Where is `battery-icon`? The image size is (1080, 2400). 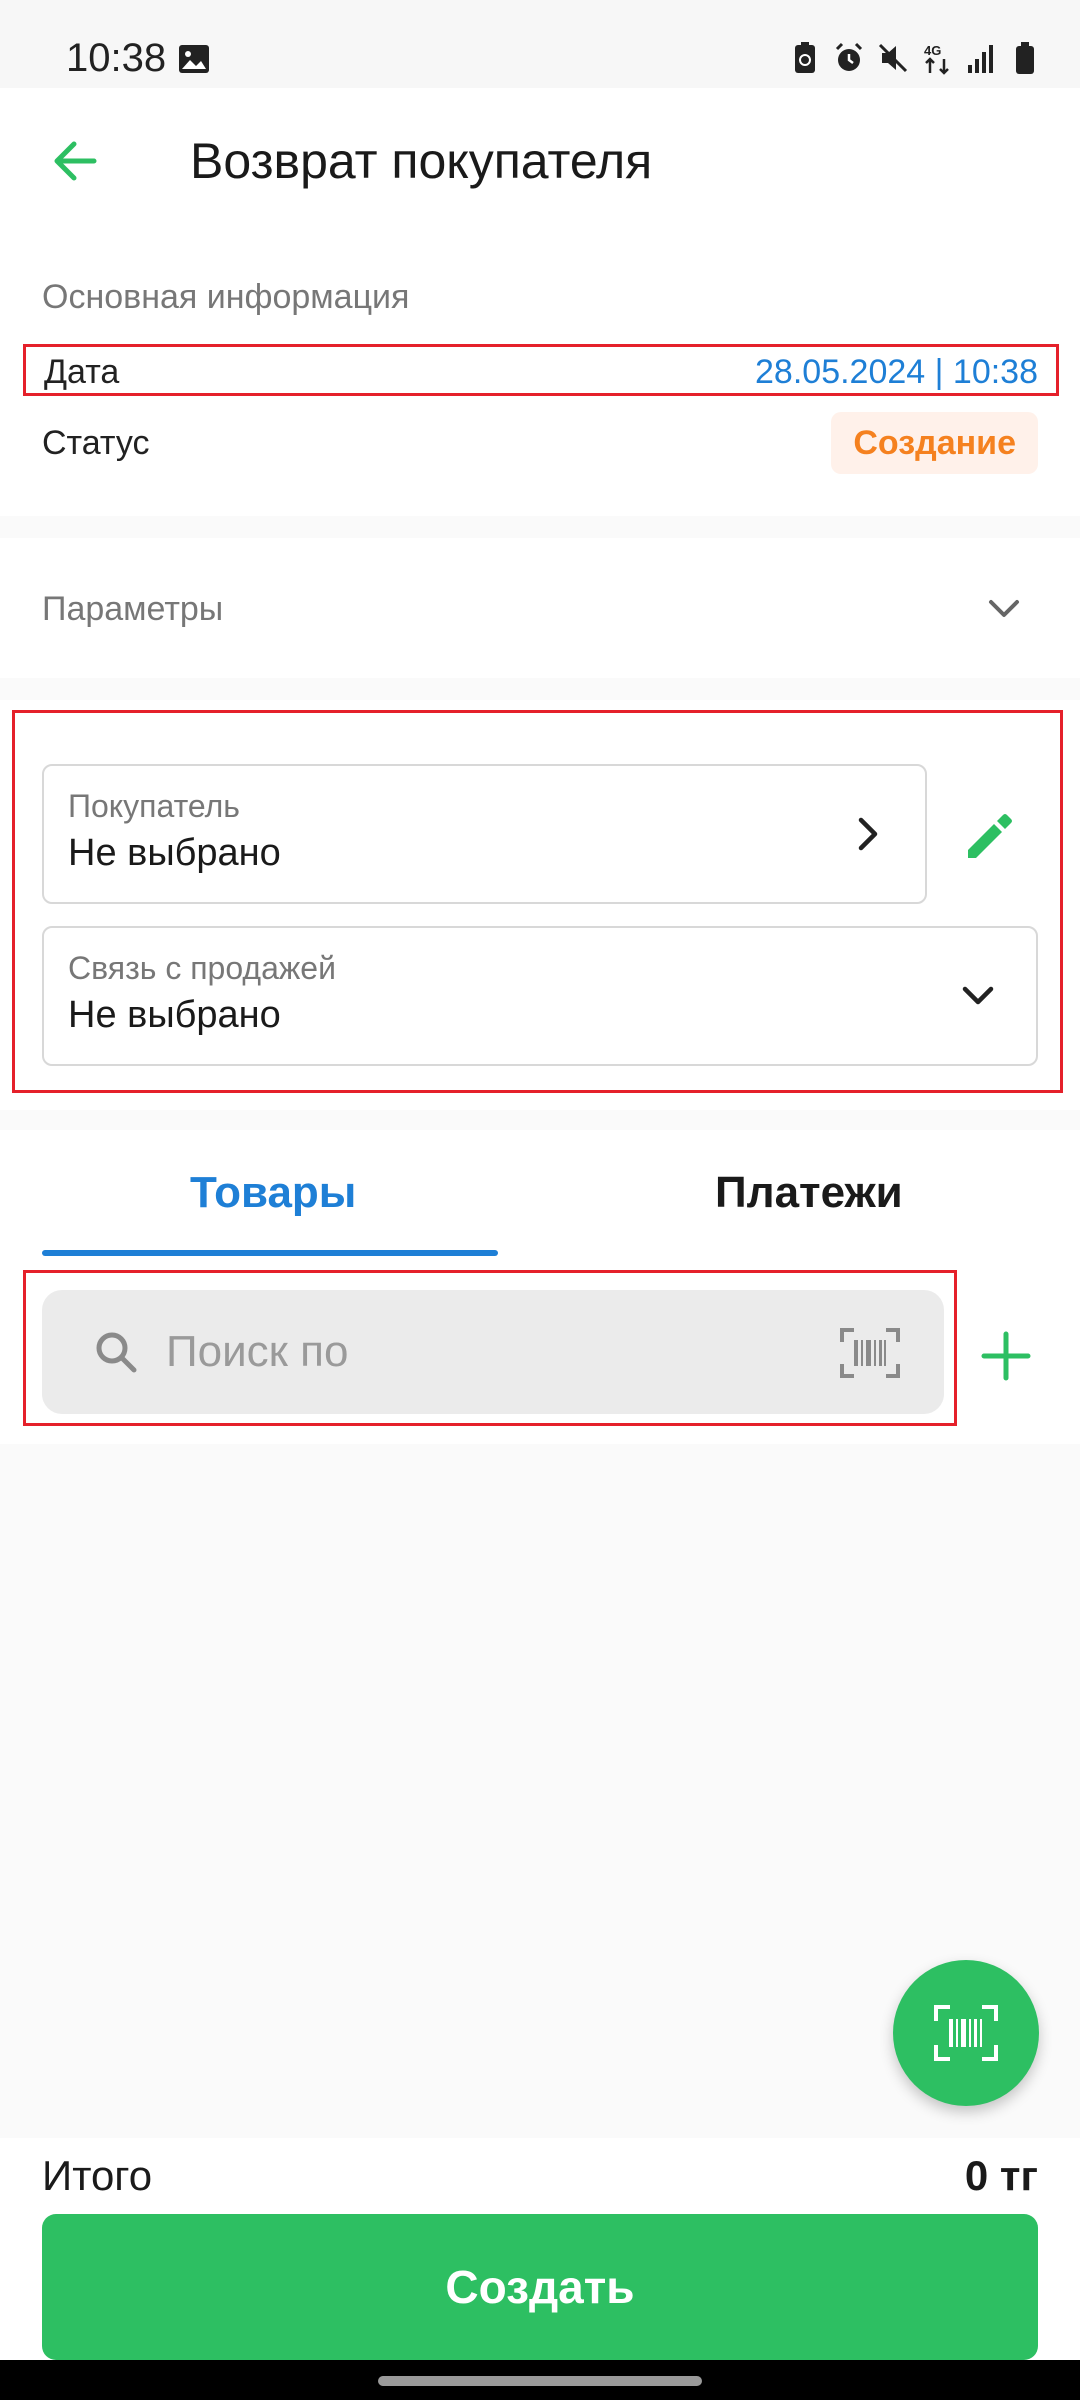 battery-icon is located at coordinates (1025, 58).